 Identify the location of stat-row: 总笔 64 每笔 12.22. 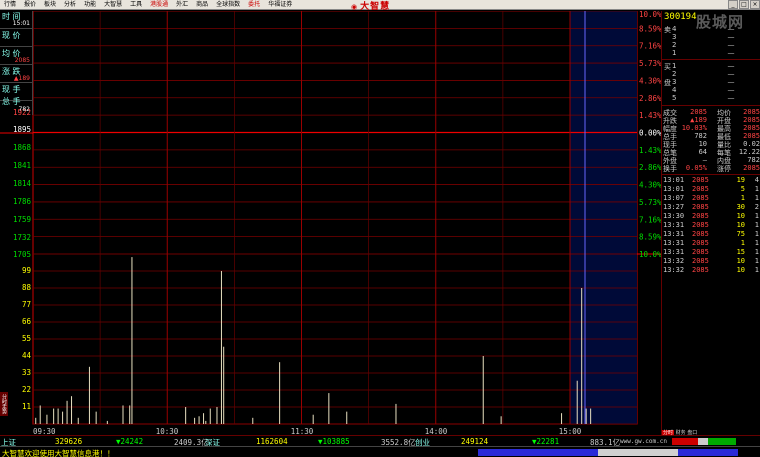
(711, 152).